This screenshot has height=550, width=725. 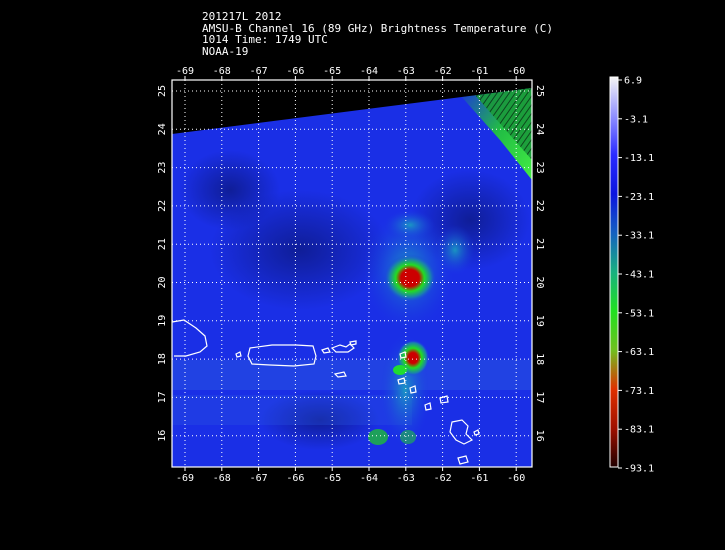 What do you see at coordinates (539, 244) in the screenshot?
I see `lat-label-right: 21` at bounding box center [539, 244].